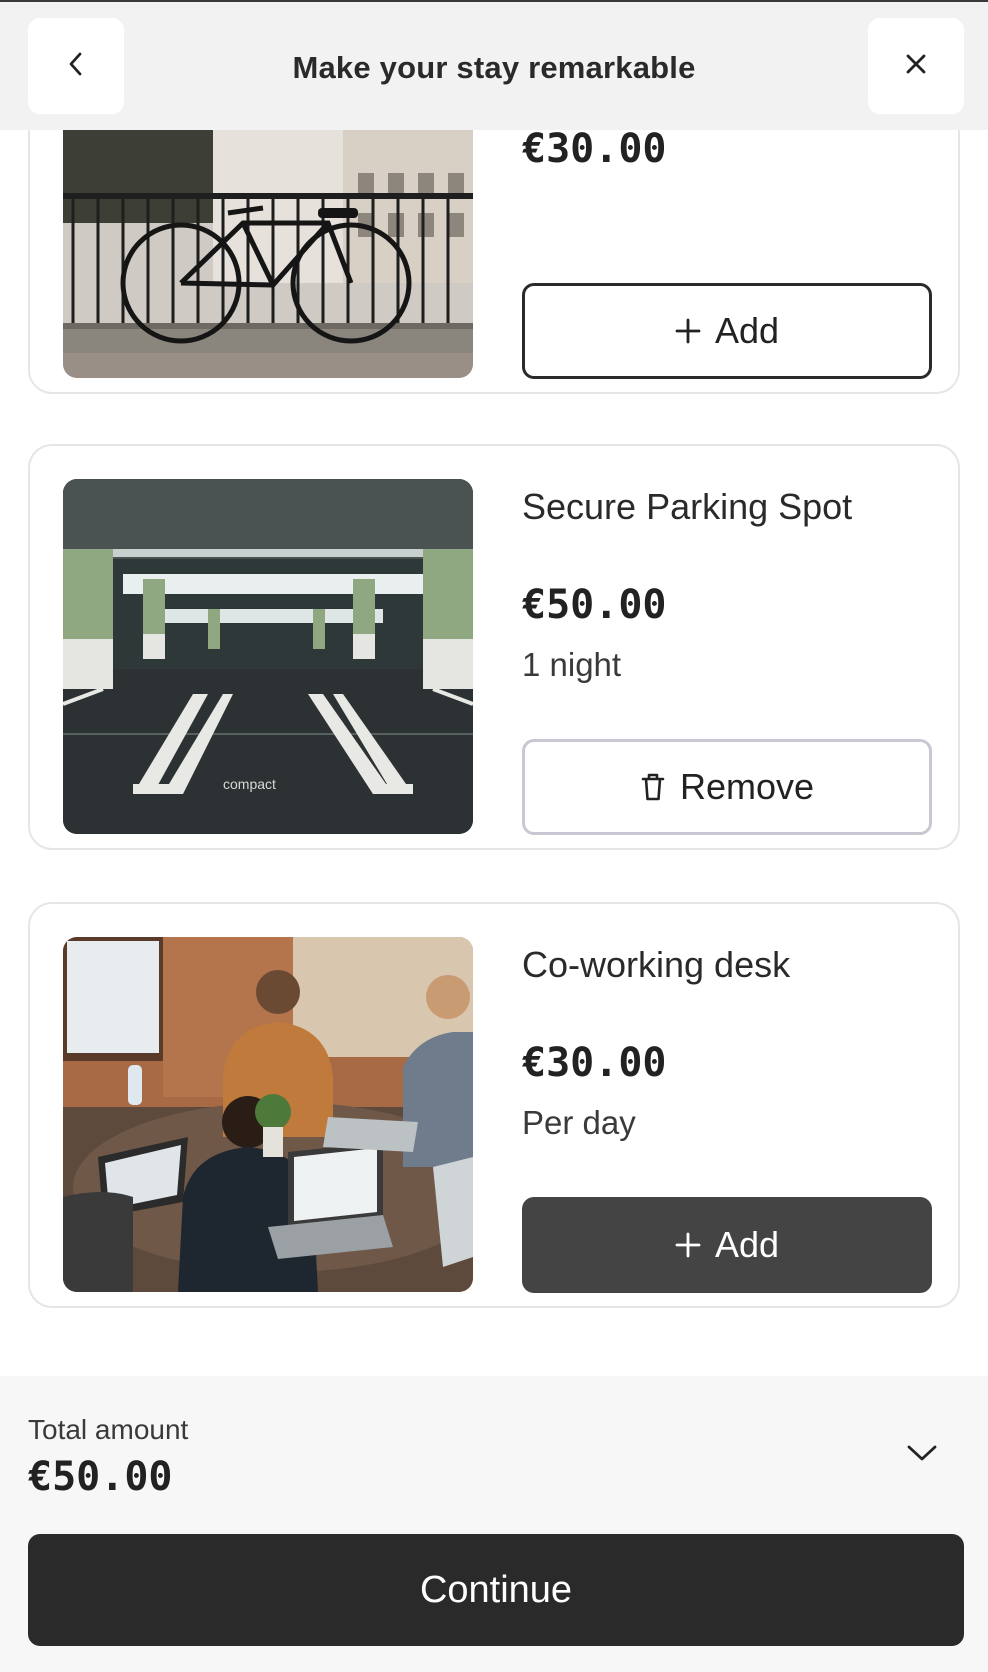 The width and height of the screenshot is (988, 1672). I want to click on parking-garage-photo: compact, so click(268, 656).